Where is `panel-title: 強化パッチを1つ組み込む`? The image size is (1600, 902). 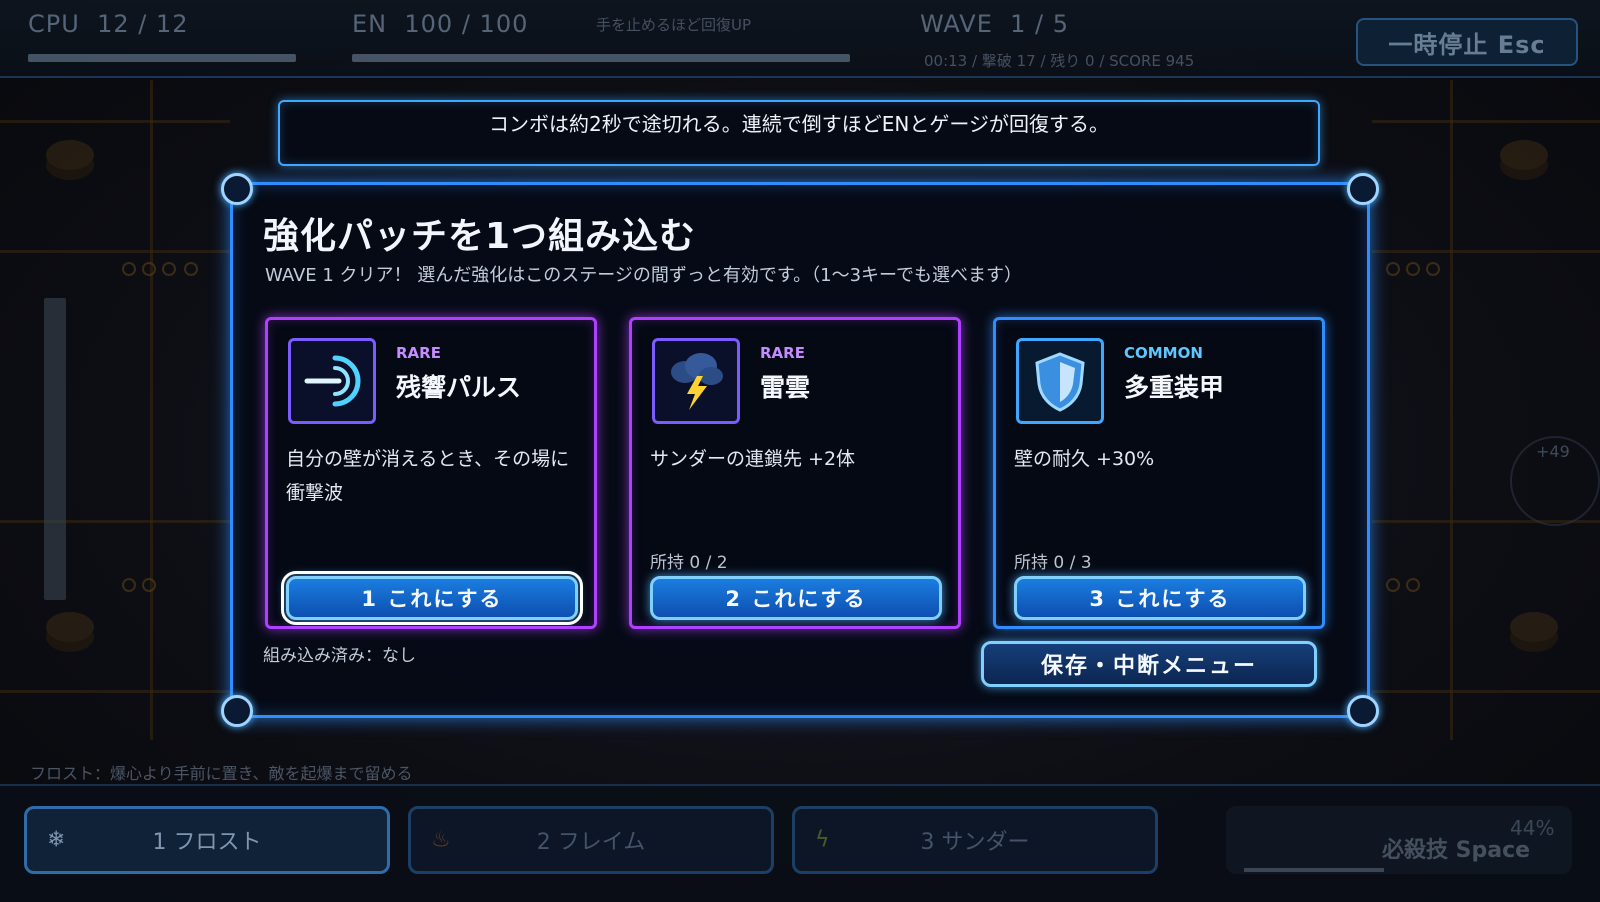 panel-title: 強化パッチを1つ組み込む is located at coordinates (480, 236).